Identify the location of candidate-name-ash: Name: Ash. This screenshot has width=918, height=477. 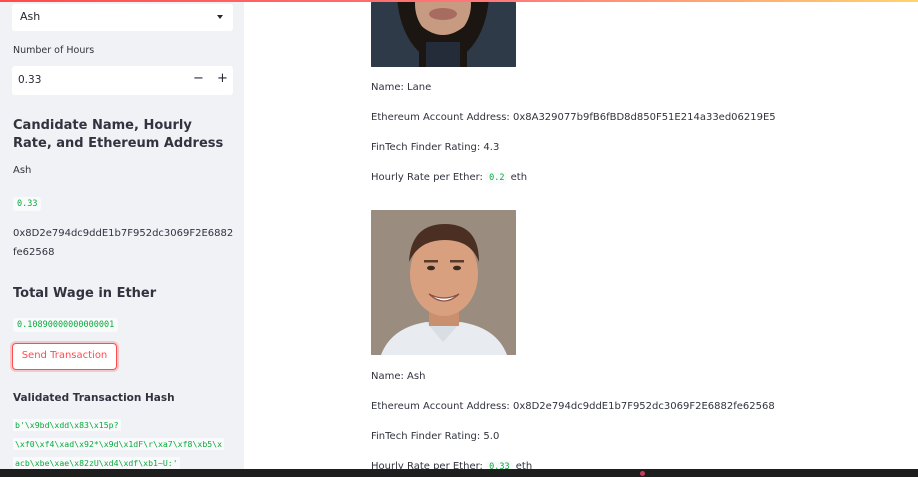
(398, 376).